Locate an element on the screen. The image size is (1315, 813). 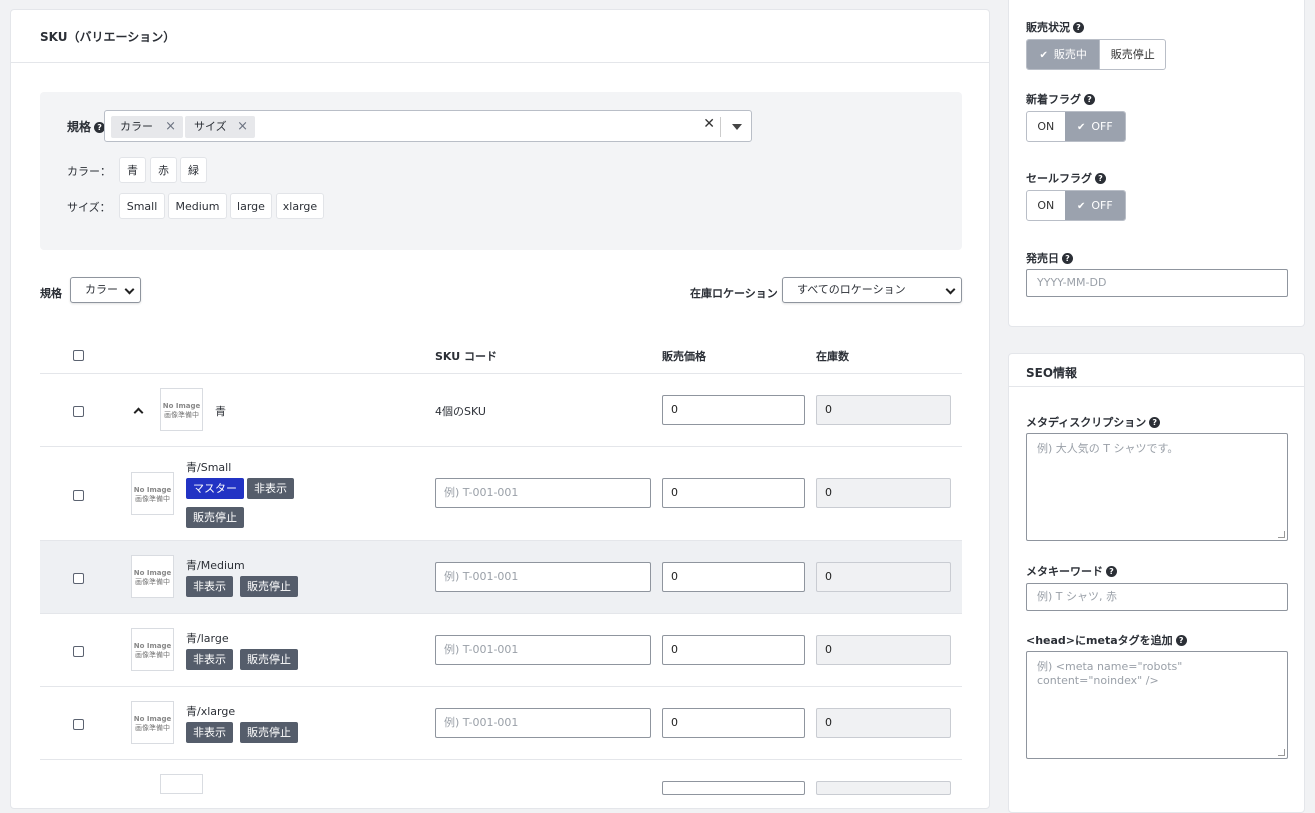
spec-chip-color: カラー × is located at coordinates (147, 127).